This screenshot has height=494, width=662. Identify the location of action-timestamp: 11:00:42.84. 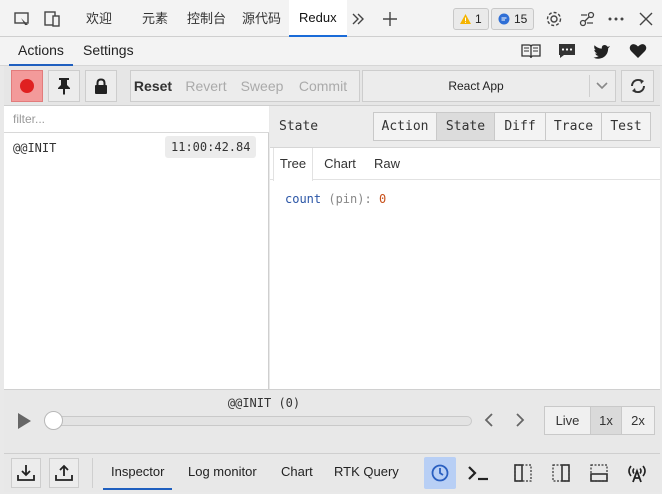
(211, 147).